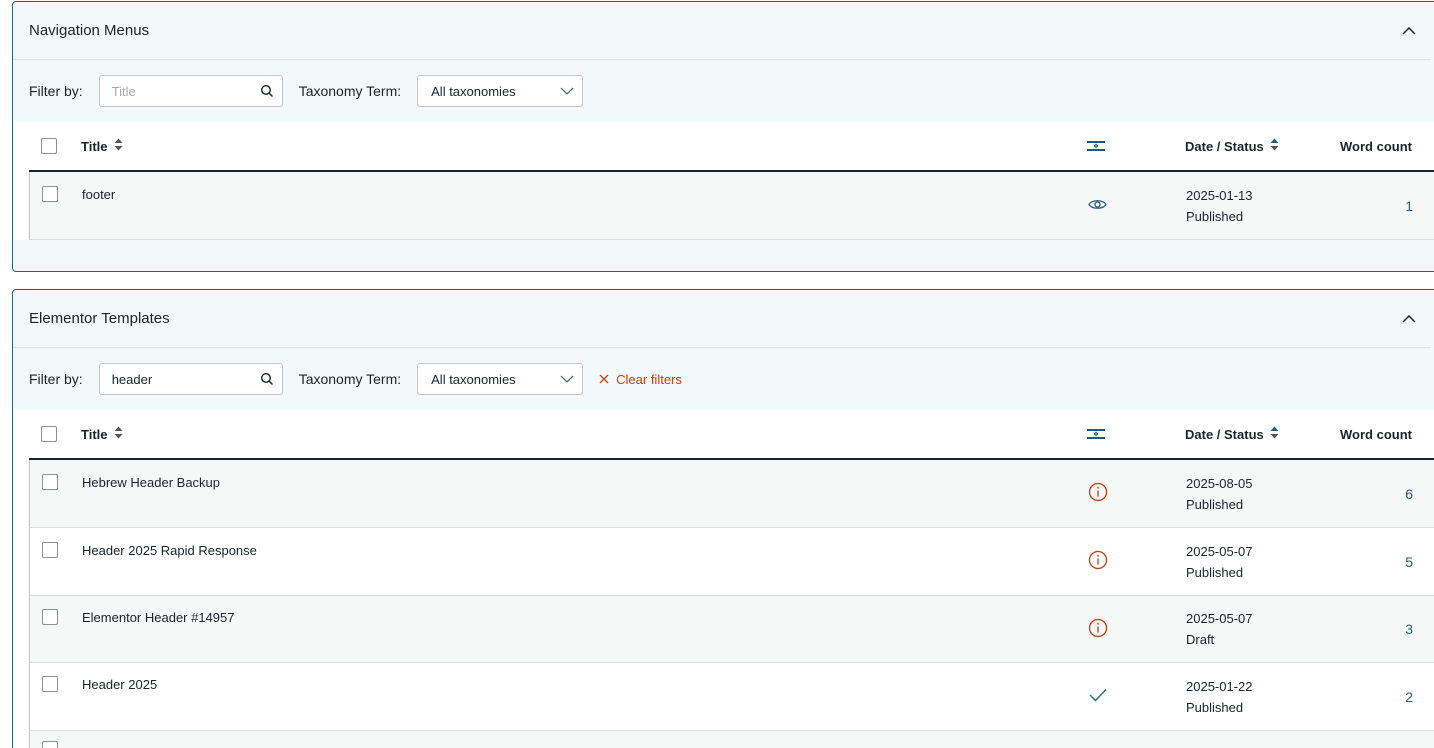 The image size is (1434, 748). I want to click on panel-title: Elementor Templates, so click(99, 318).